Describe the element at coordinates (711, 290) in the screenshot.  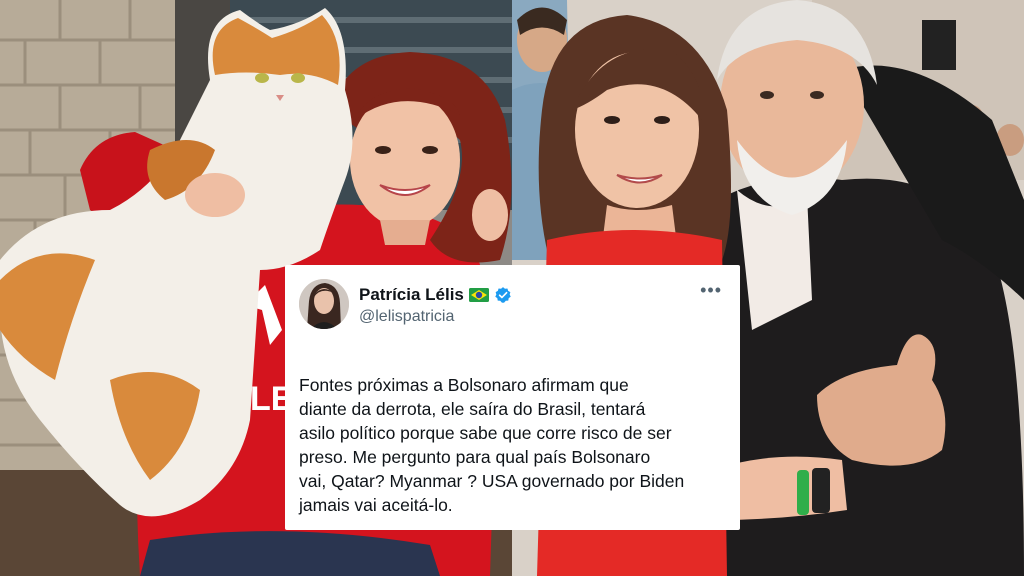
I see `more-options-icon: •••` at that location.